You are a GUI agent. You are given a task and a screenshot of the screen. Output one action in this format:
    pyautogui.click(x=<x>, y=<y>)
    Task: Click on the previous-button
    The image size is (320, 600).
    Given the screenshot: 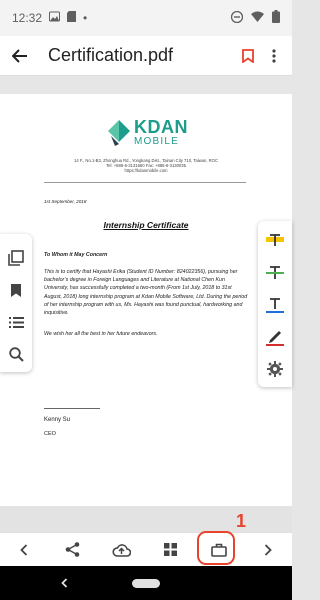 What is the action you would take?
    pyautogui.click(x=24, y=550)
    